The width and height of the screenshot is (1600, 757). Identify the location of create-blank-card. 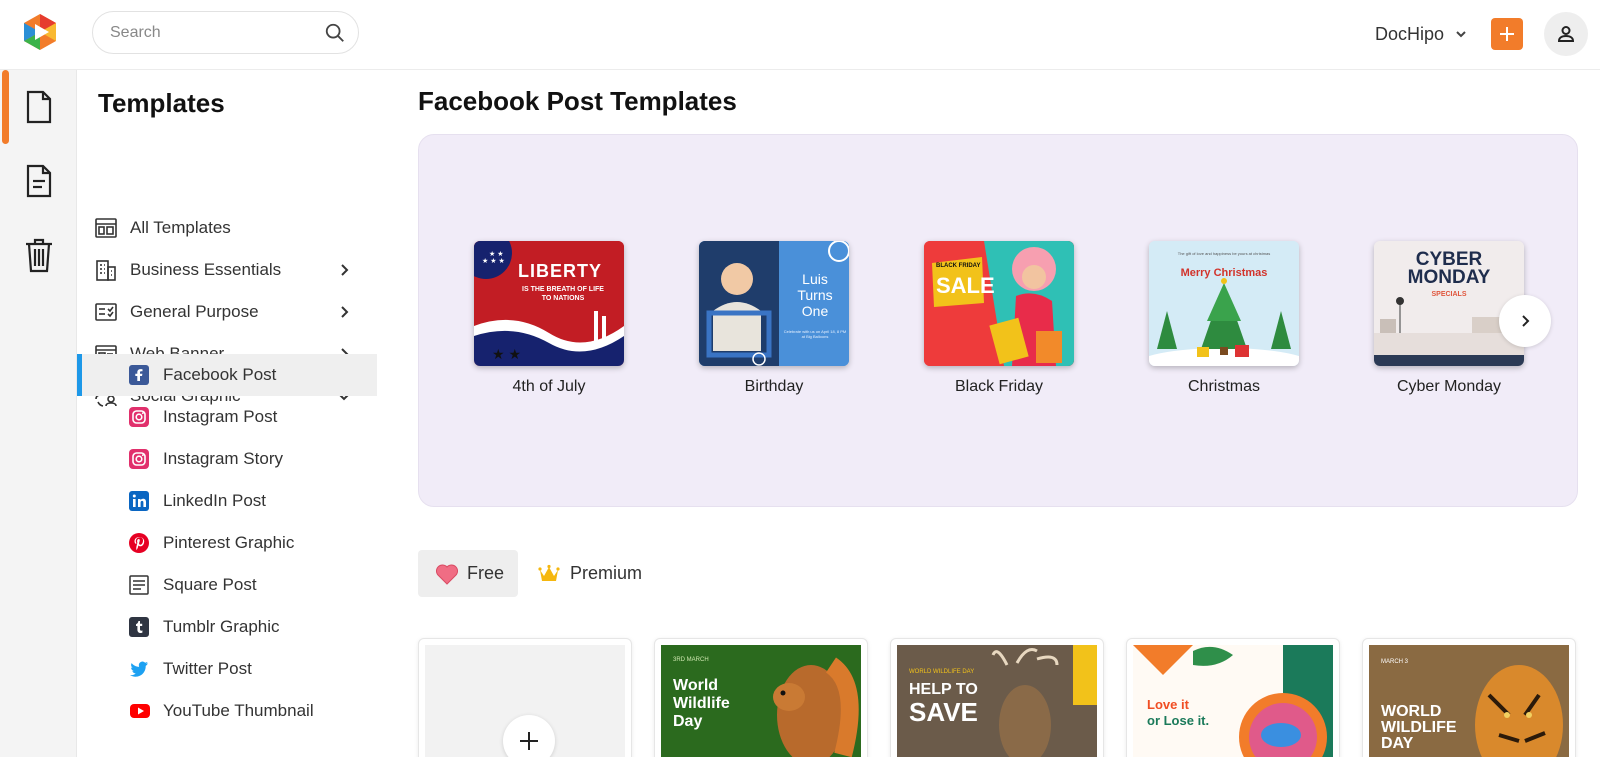
(525, 697).